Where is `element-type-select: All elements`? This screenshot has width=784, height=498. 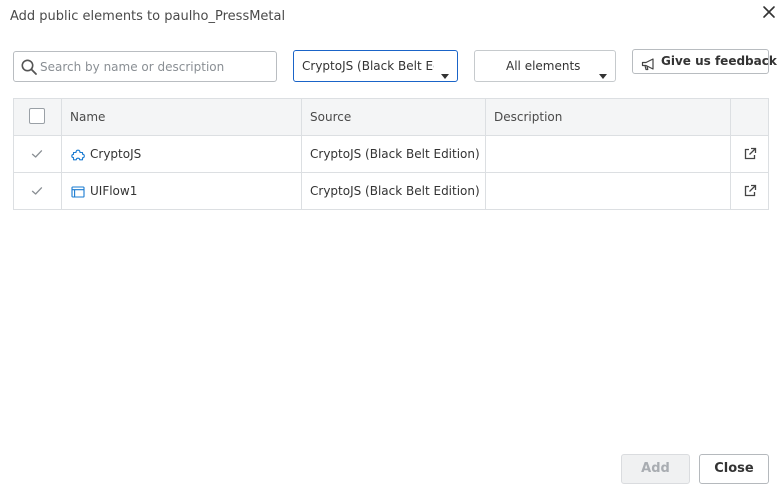
element-type-select: All elements is located at coordinates (545, 66).